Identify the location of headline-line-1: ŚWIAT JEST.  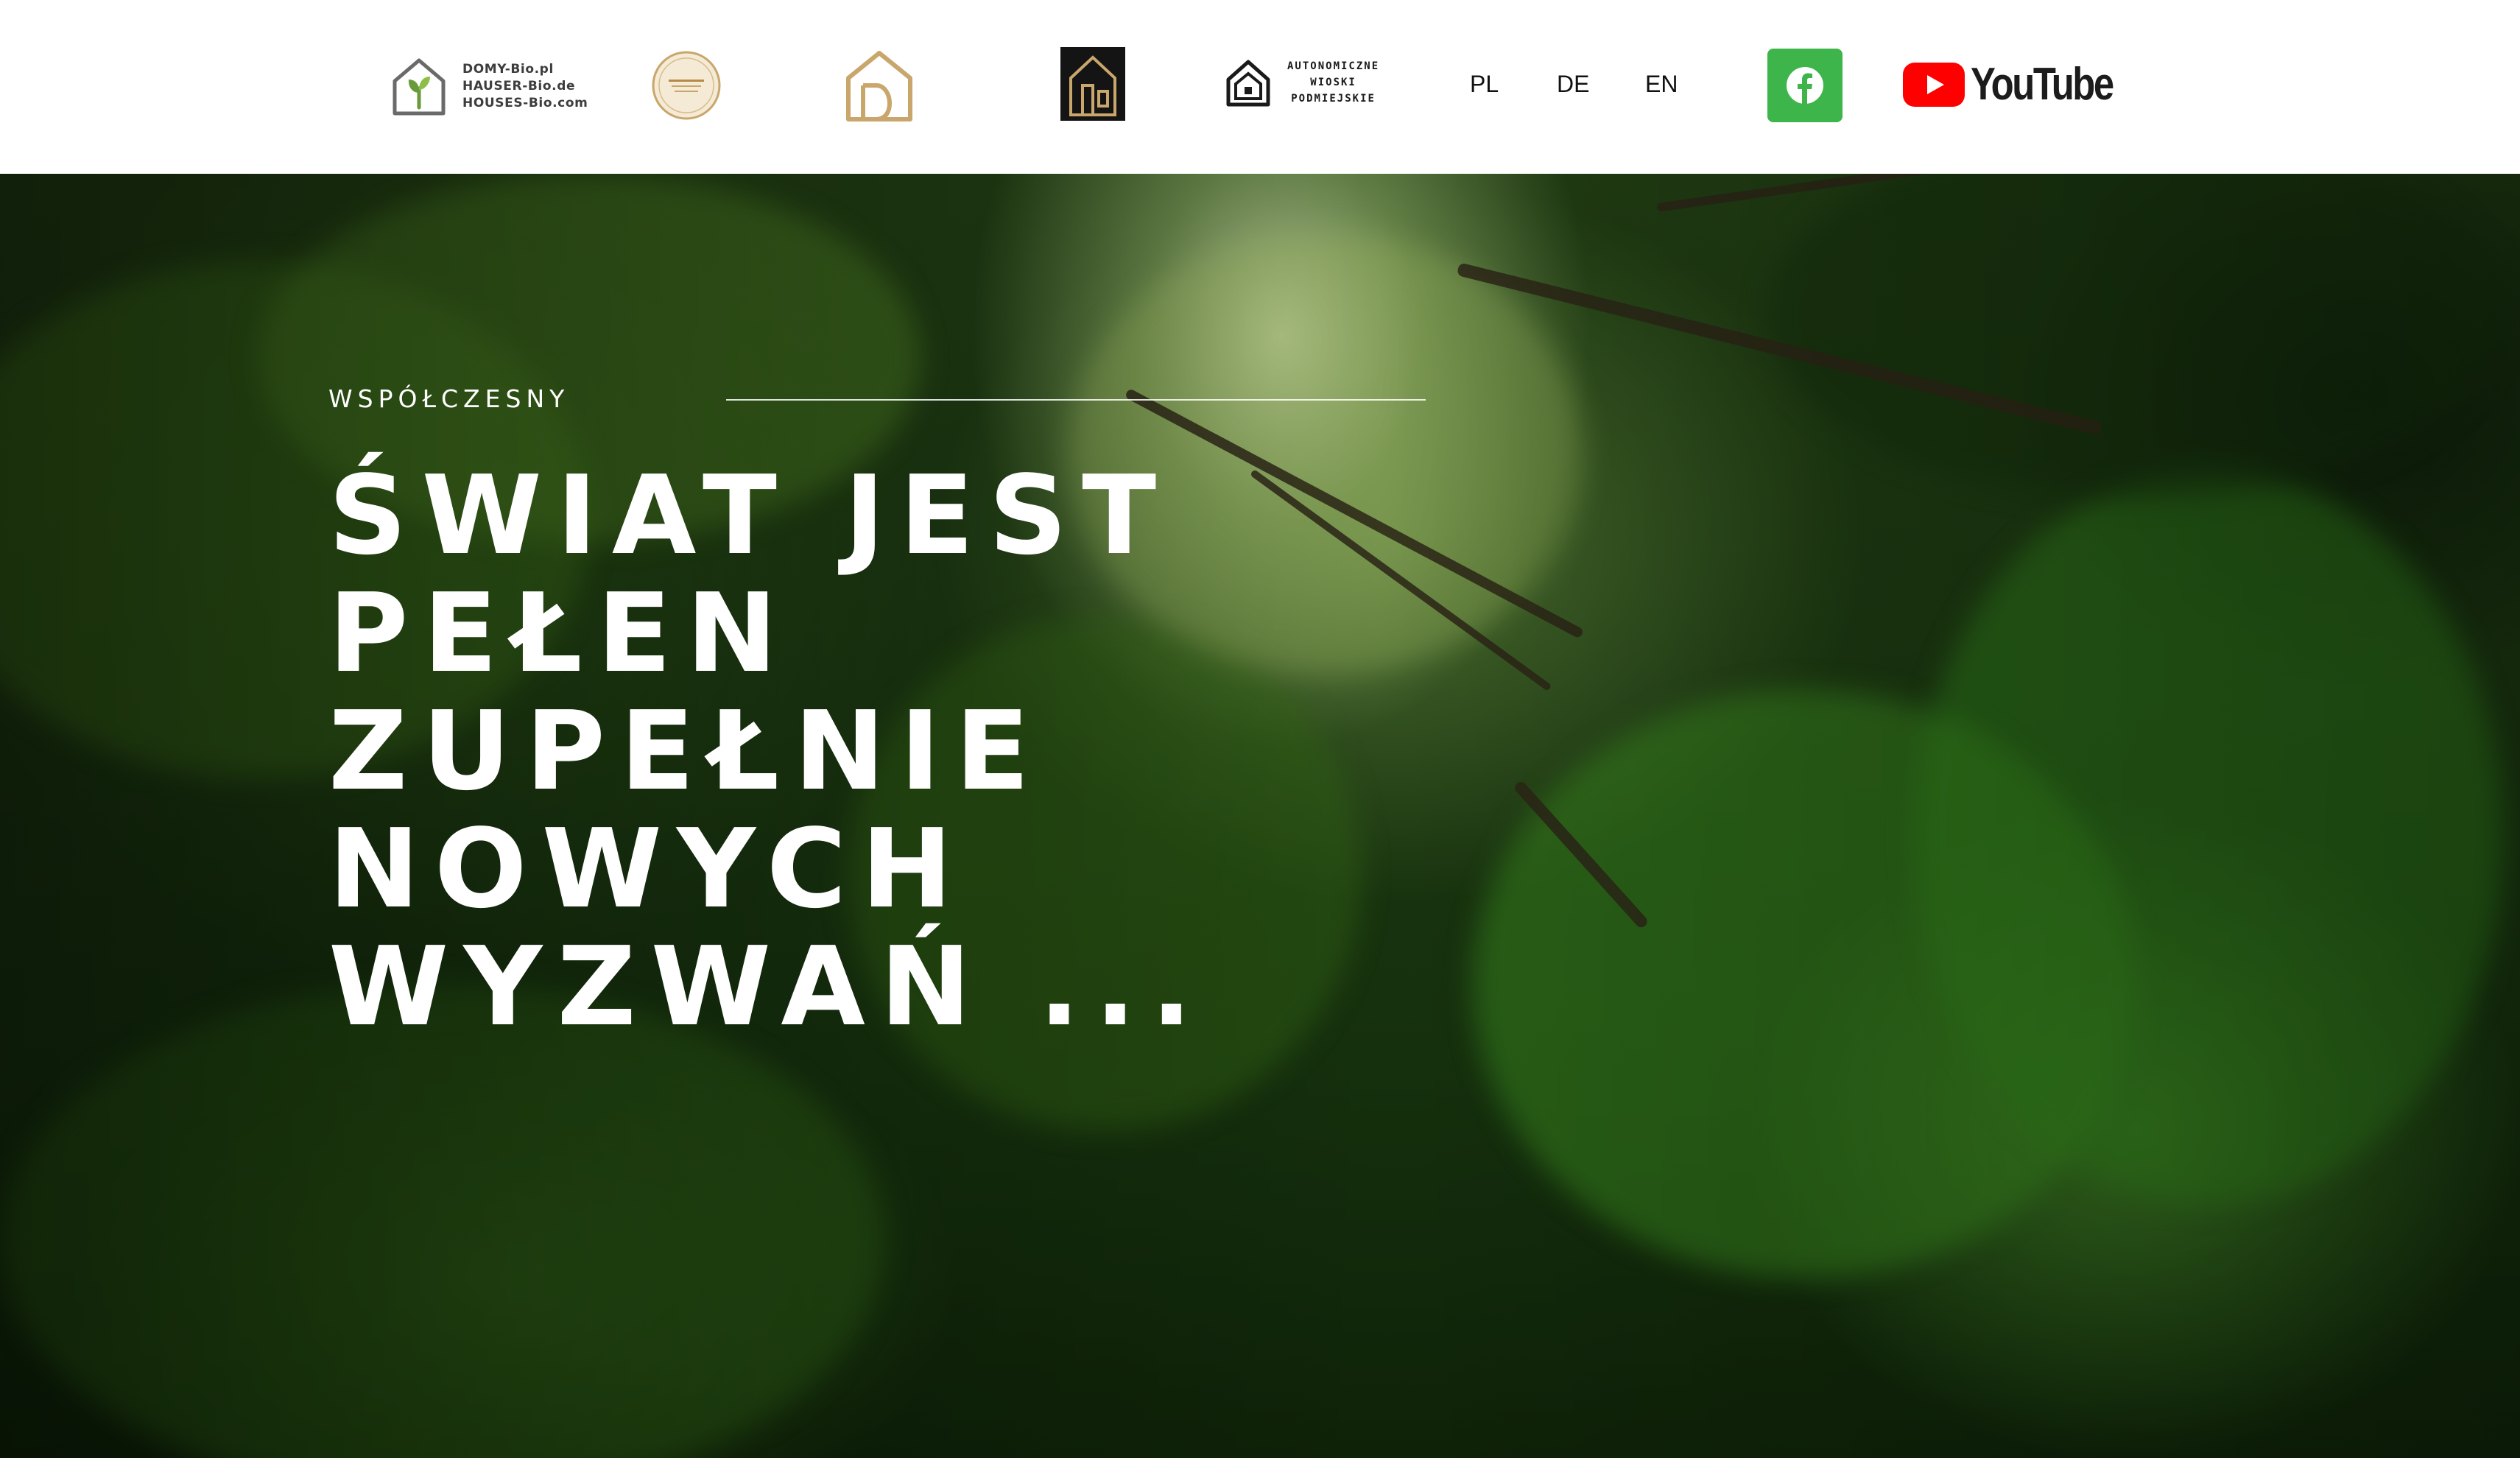
(750, 515).